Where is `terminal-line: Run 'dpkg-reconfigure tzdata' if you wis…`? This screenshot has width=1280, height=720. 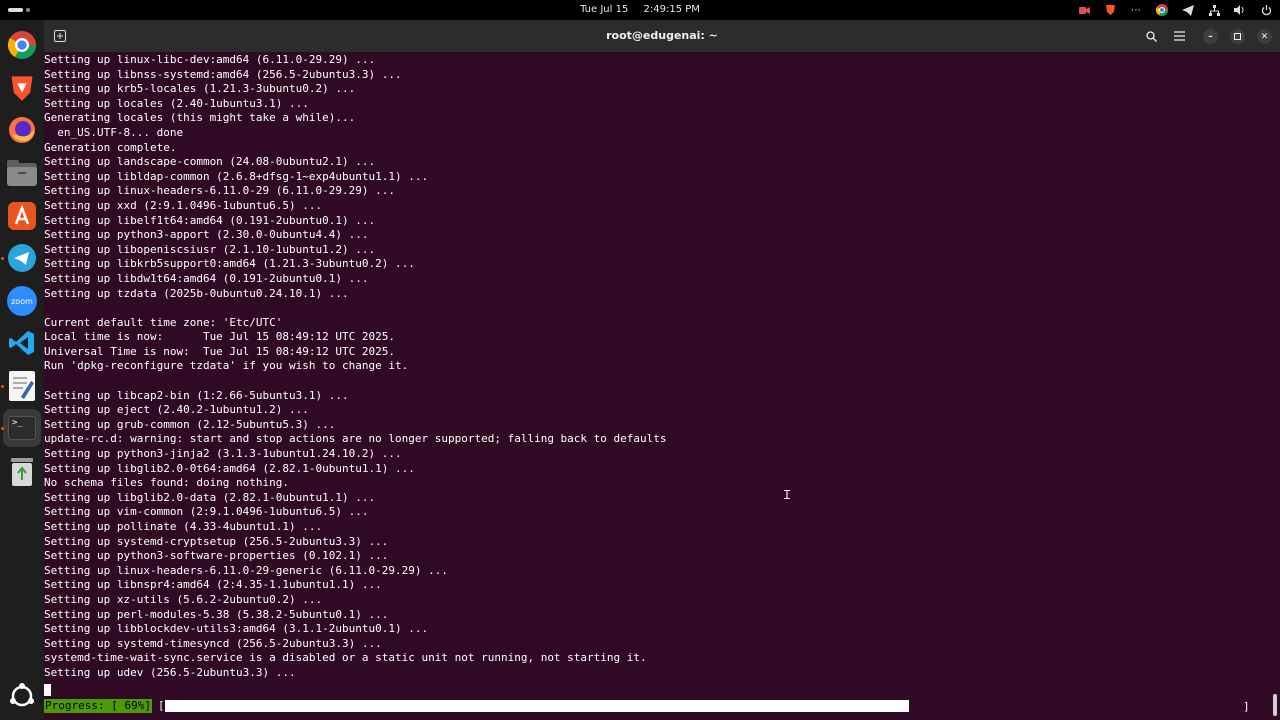 terminal-line: Run 'dpkg-reconfigure tzdata' if you wis… is located at coordinates (226, 366).